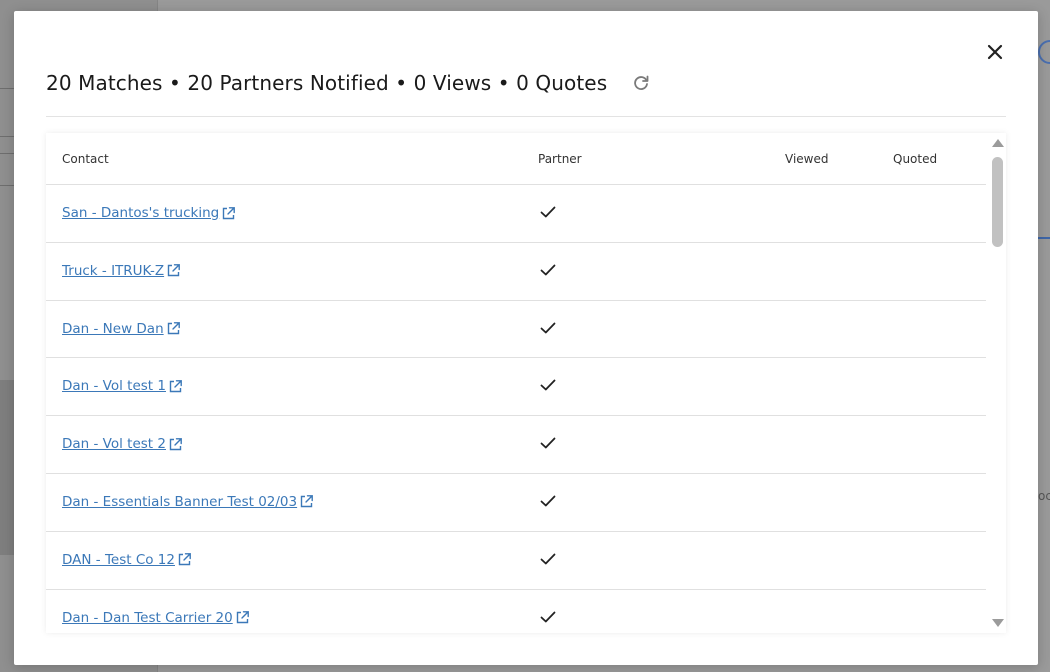  Describe the element at coordinates (114, 444) in the screenshot. I see `contact-name: Dan - Vol test 2` at that location.